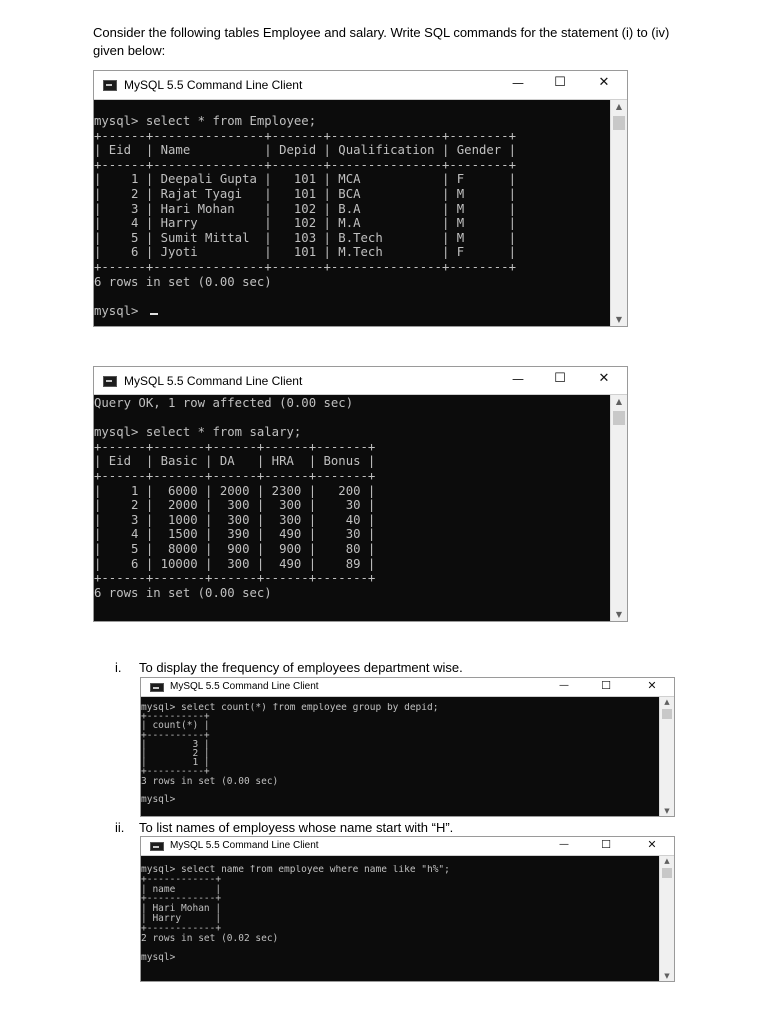  I want to click on terminal-line: 2 rows in set (0.02 sec), so click(210, 938).